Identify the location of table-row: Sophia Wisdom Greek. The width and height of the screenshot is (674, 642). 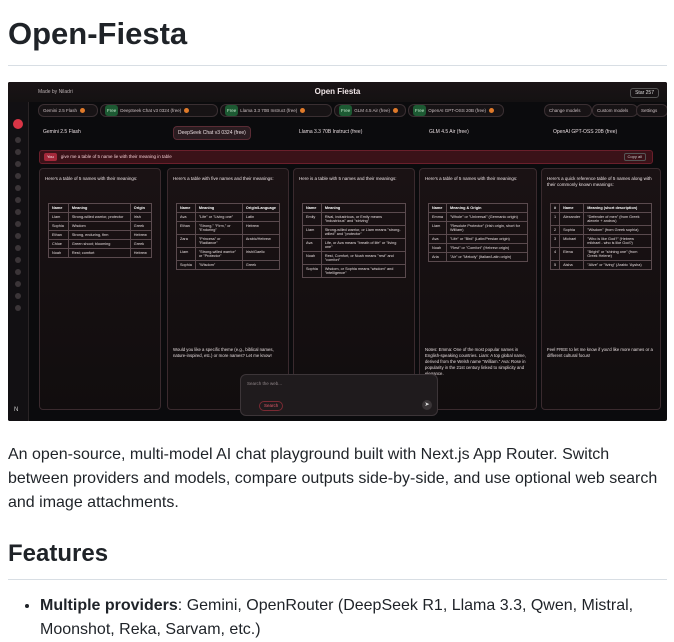
(100, 226).